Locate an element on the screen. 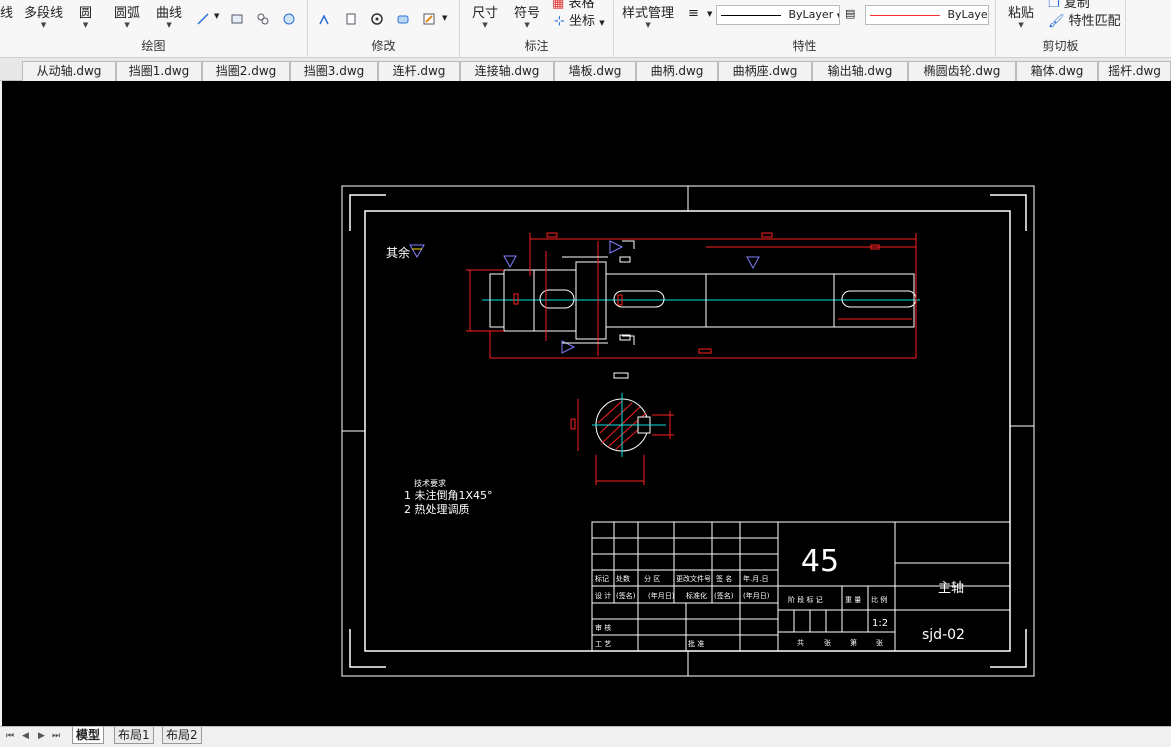  tab-model-label: 模型 is located at coordinates (88, 735).